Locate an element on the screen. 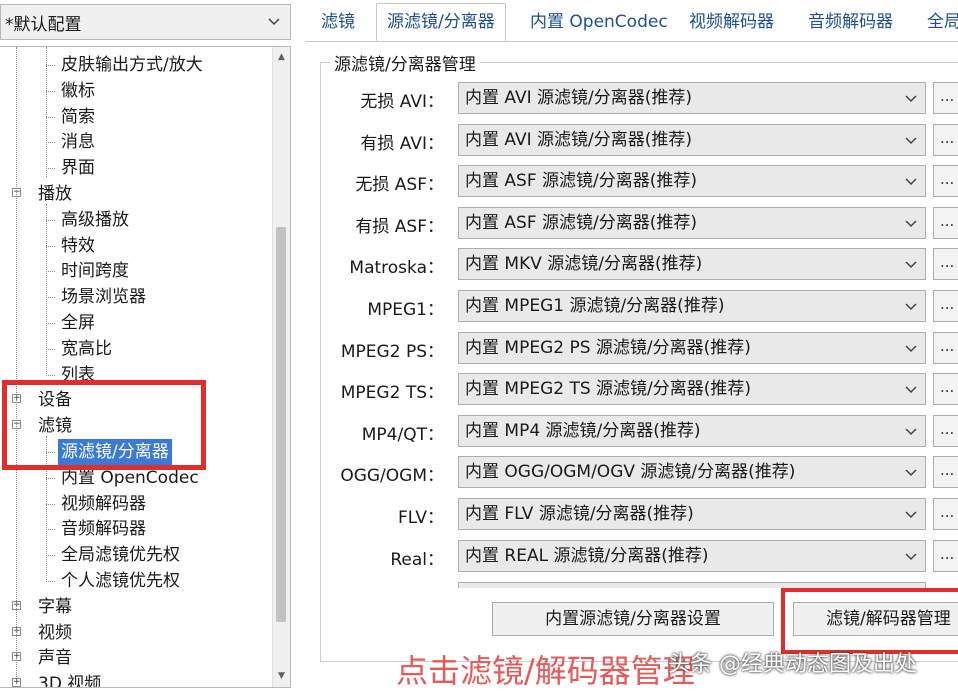 The width and height of the screenshot is (958, 693). groupbox-title: 源滤镜/分离器管理 is located at coordinates (405, 62).